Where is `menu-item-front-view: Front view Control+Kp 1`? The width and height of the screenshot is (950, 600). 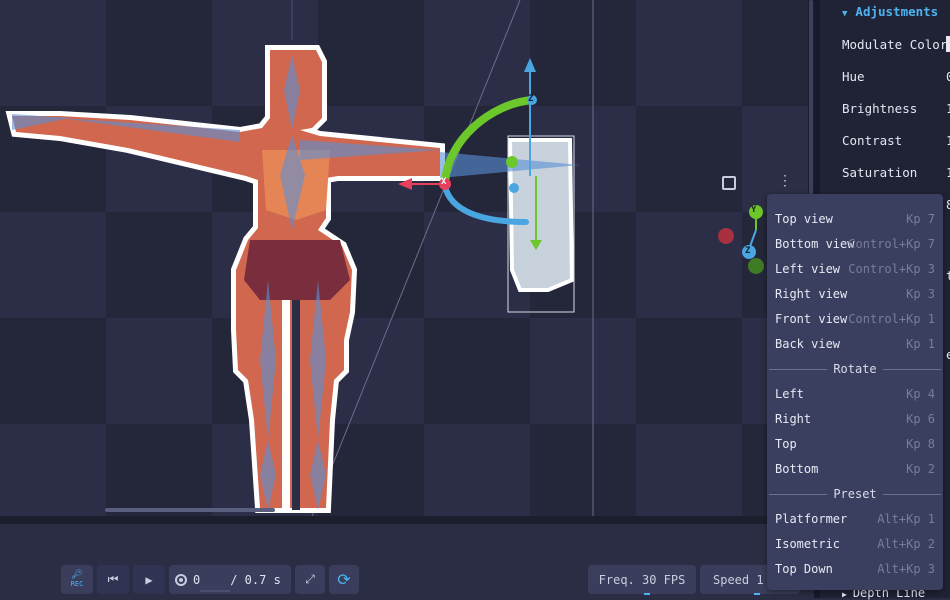 menu-item-front-view: Front view Control+Kp 1 is located at coordinates (855, 319).